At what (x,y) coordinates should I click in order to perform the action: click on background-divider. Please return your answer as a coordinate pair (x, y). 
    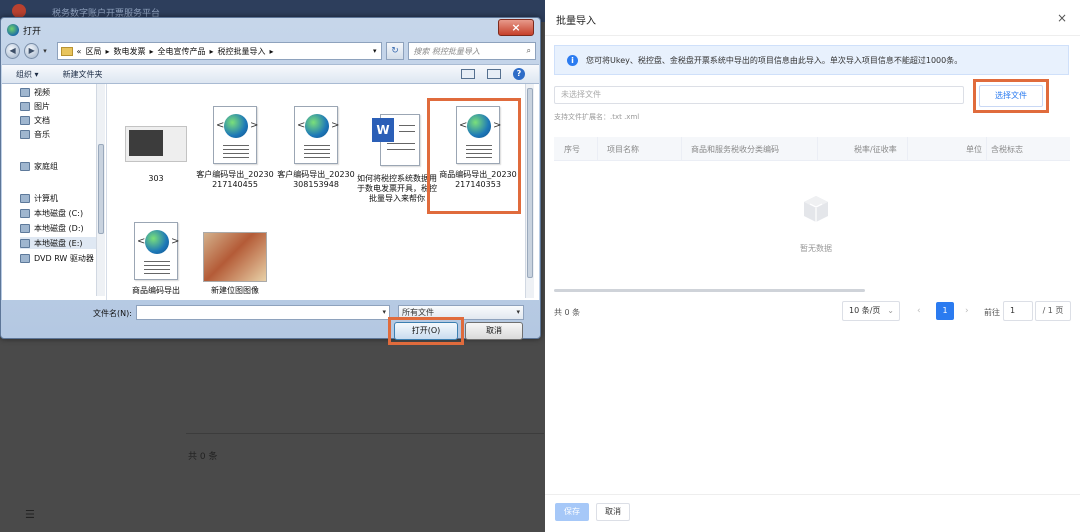
    Looking at the image, I should click on (365, 433).